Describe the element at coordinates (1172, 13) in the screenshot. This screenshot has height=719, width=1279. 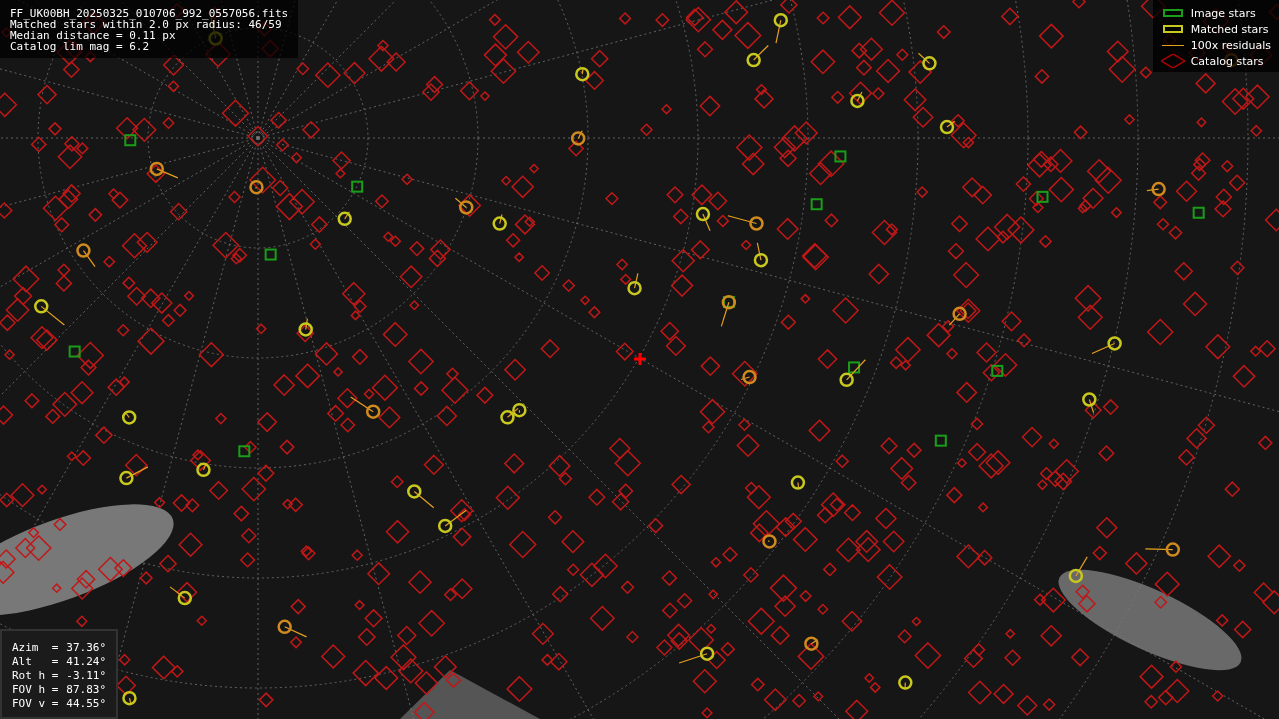
I see `image-star-marker-icon` at that location.